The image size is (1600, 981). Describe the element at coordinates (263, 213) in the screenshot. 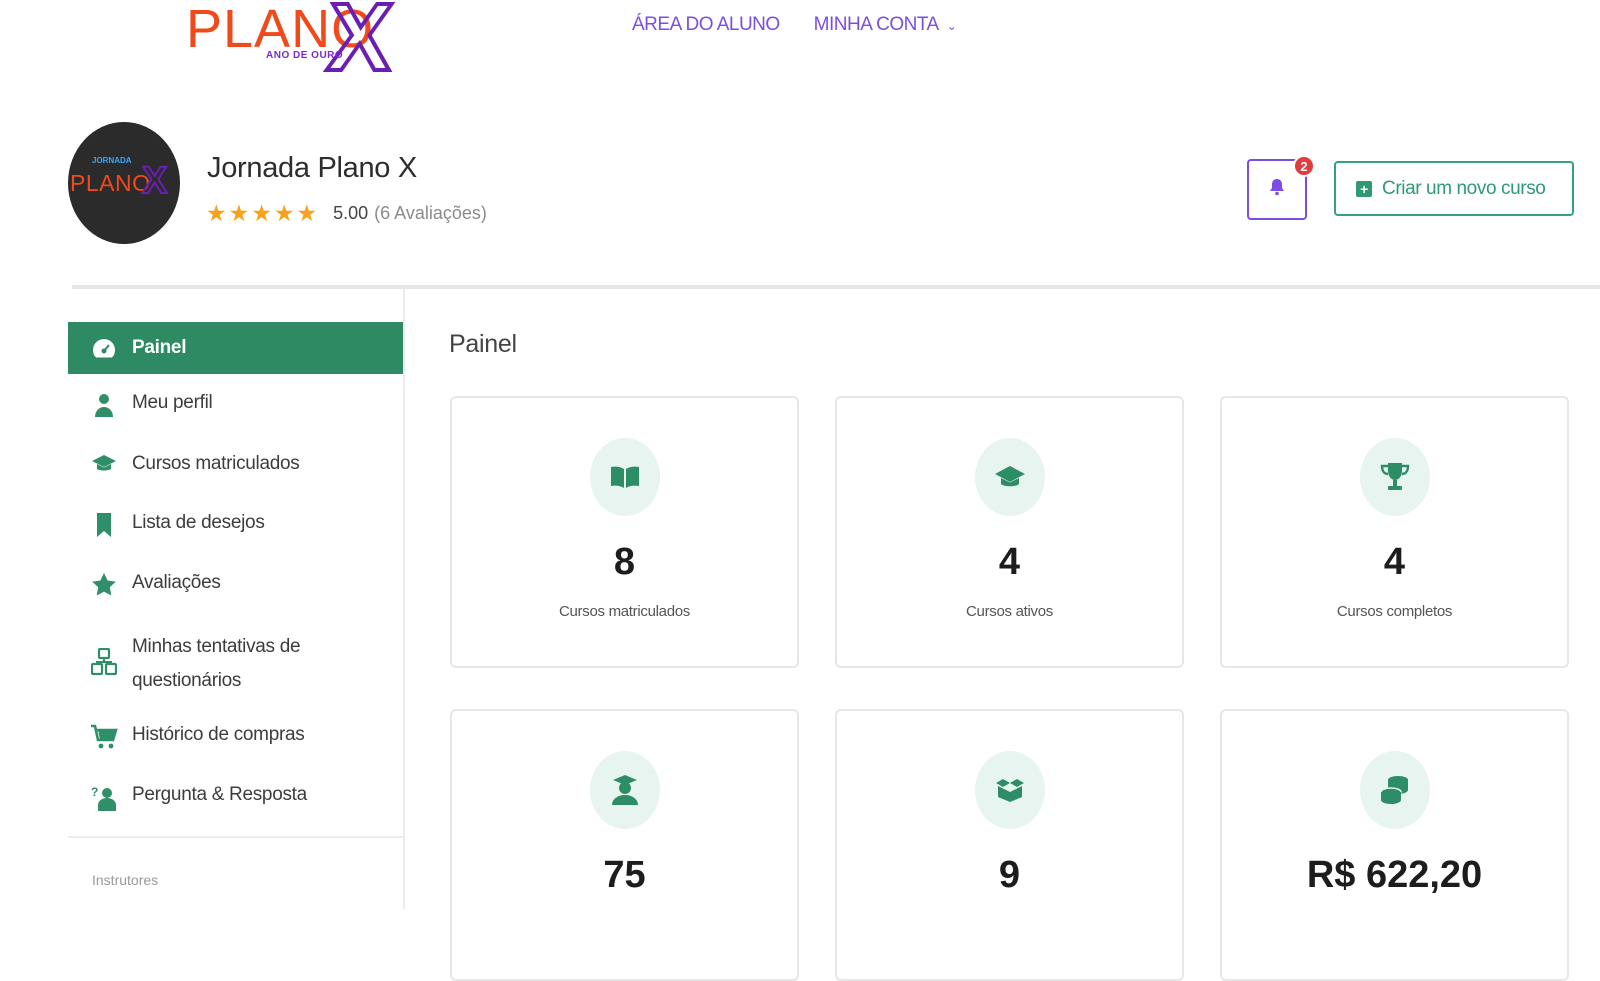

I see `star-rating-icon: ★★★★★` at that location.